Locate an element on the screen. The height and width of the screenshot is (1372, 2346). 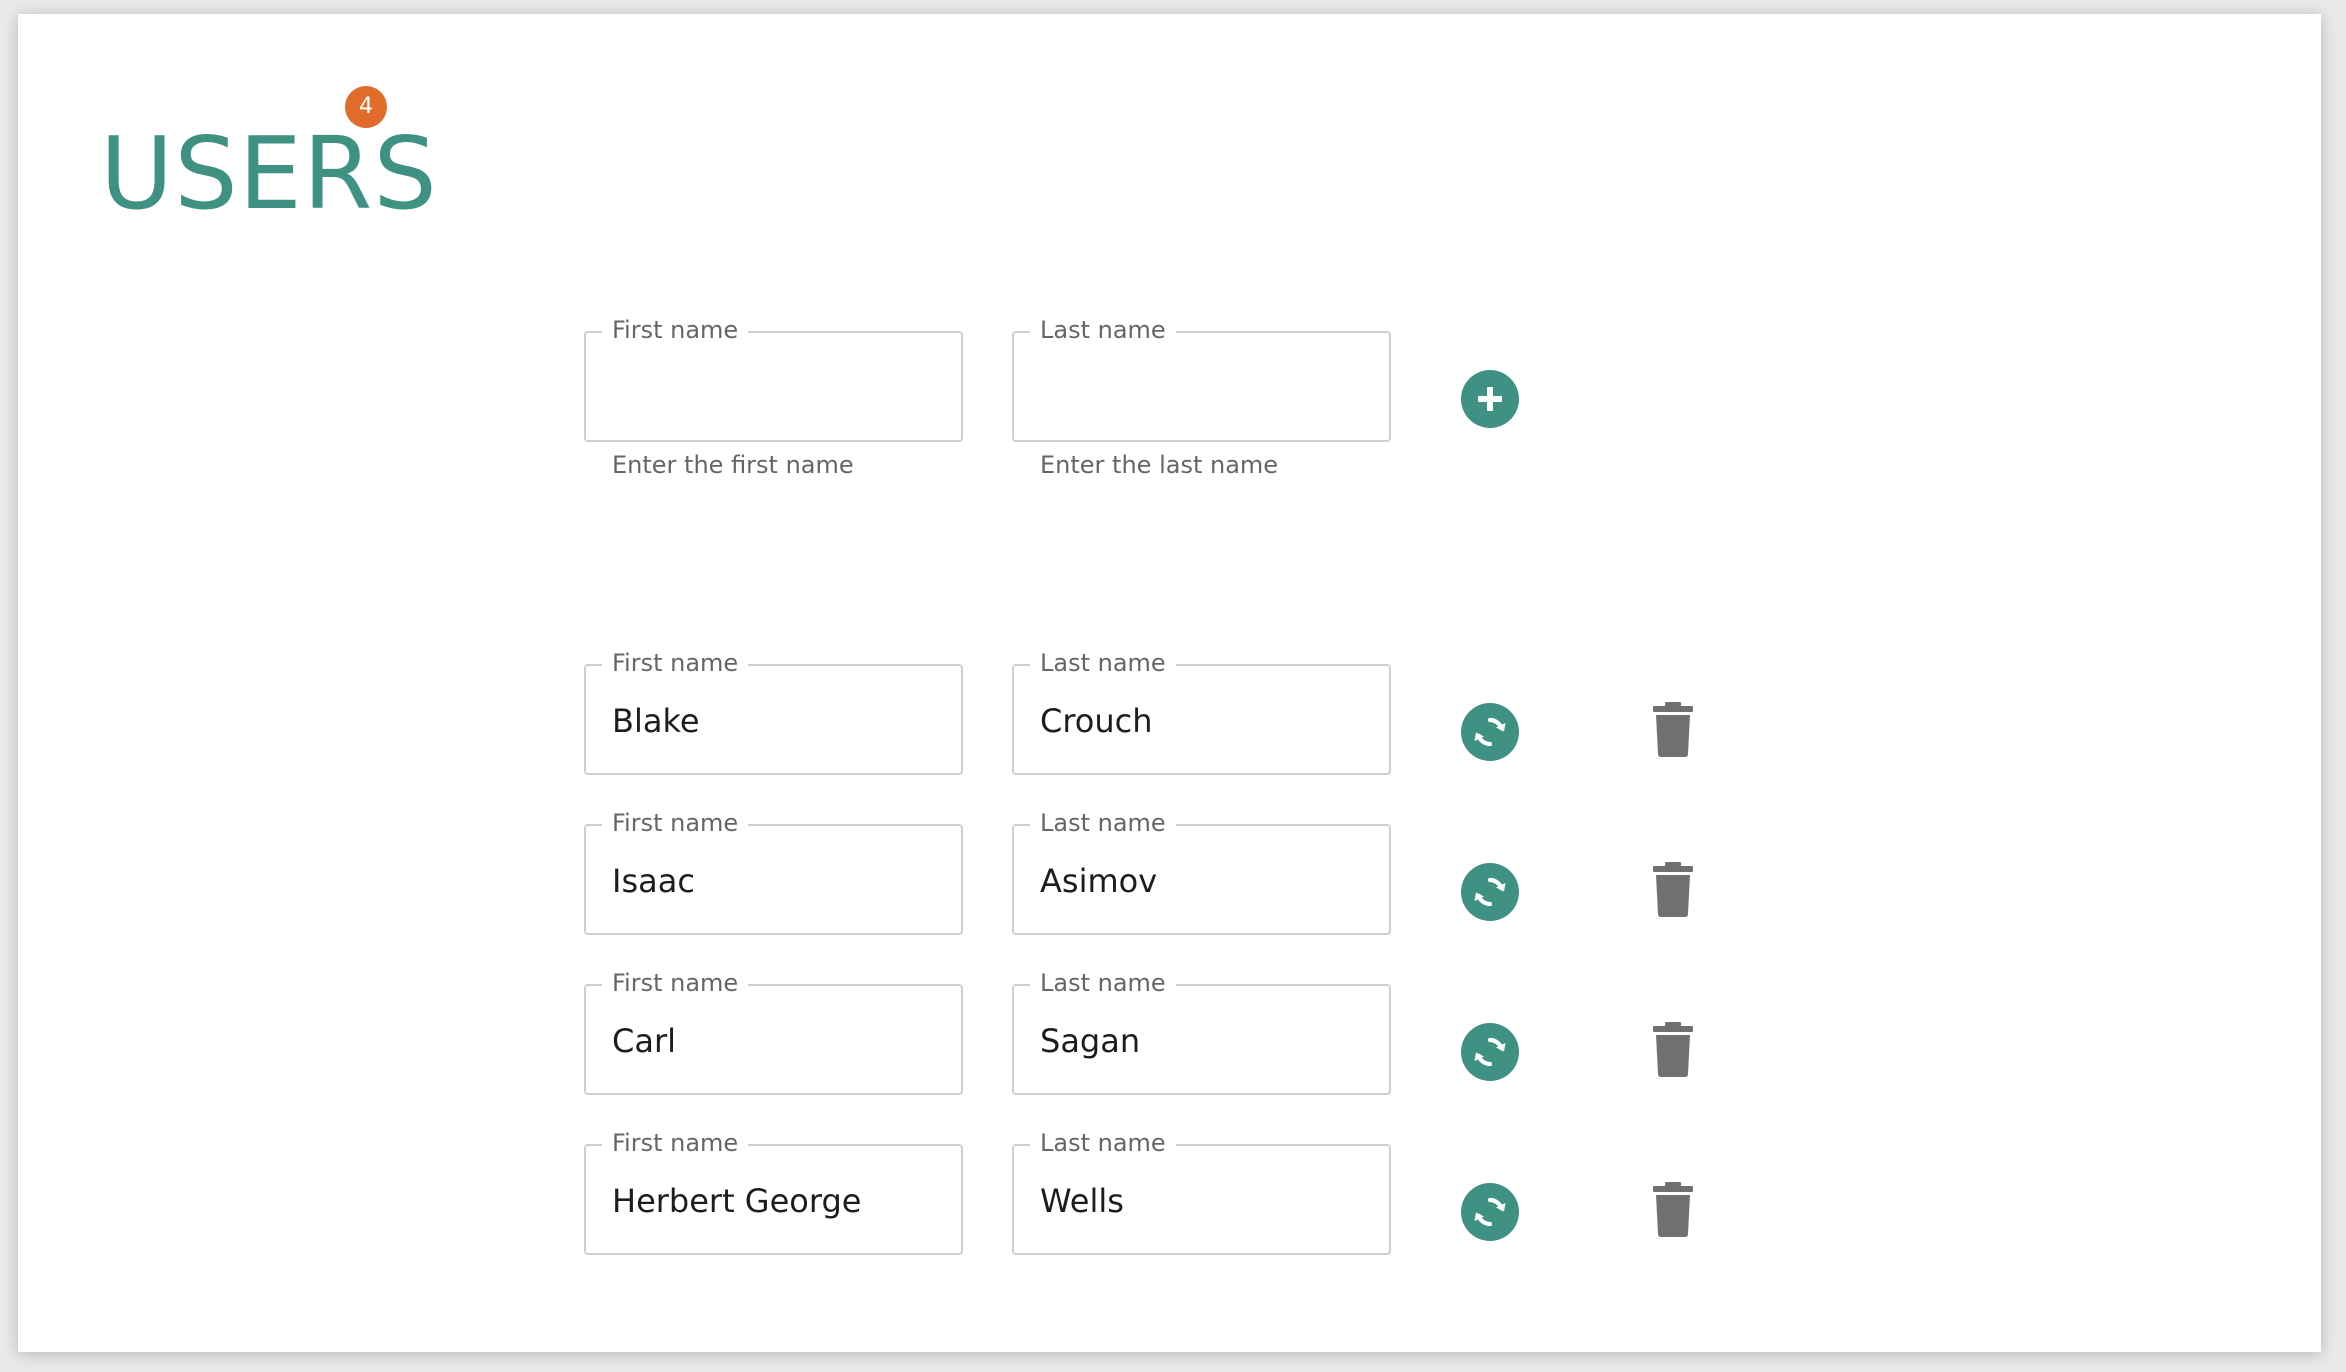
title-wrap: USERS is located at coordinates (269, 174).